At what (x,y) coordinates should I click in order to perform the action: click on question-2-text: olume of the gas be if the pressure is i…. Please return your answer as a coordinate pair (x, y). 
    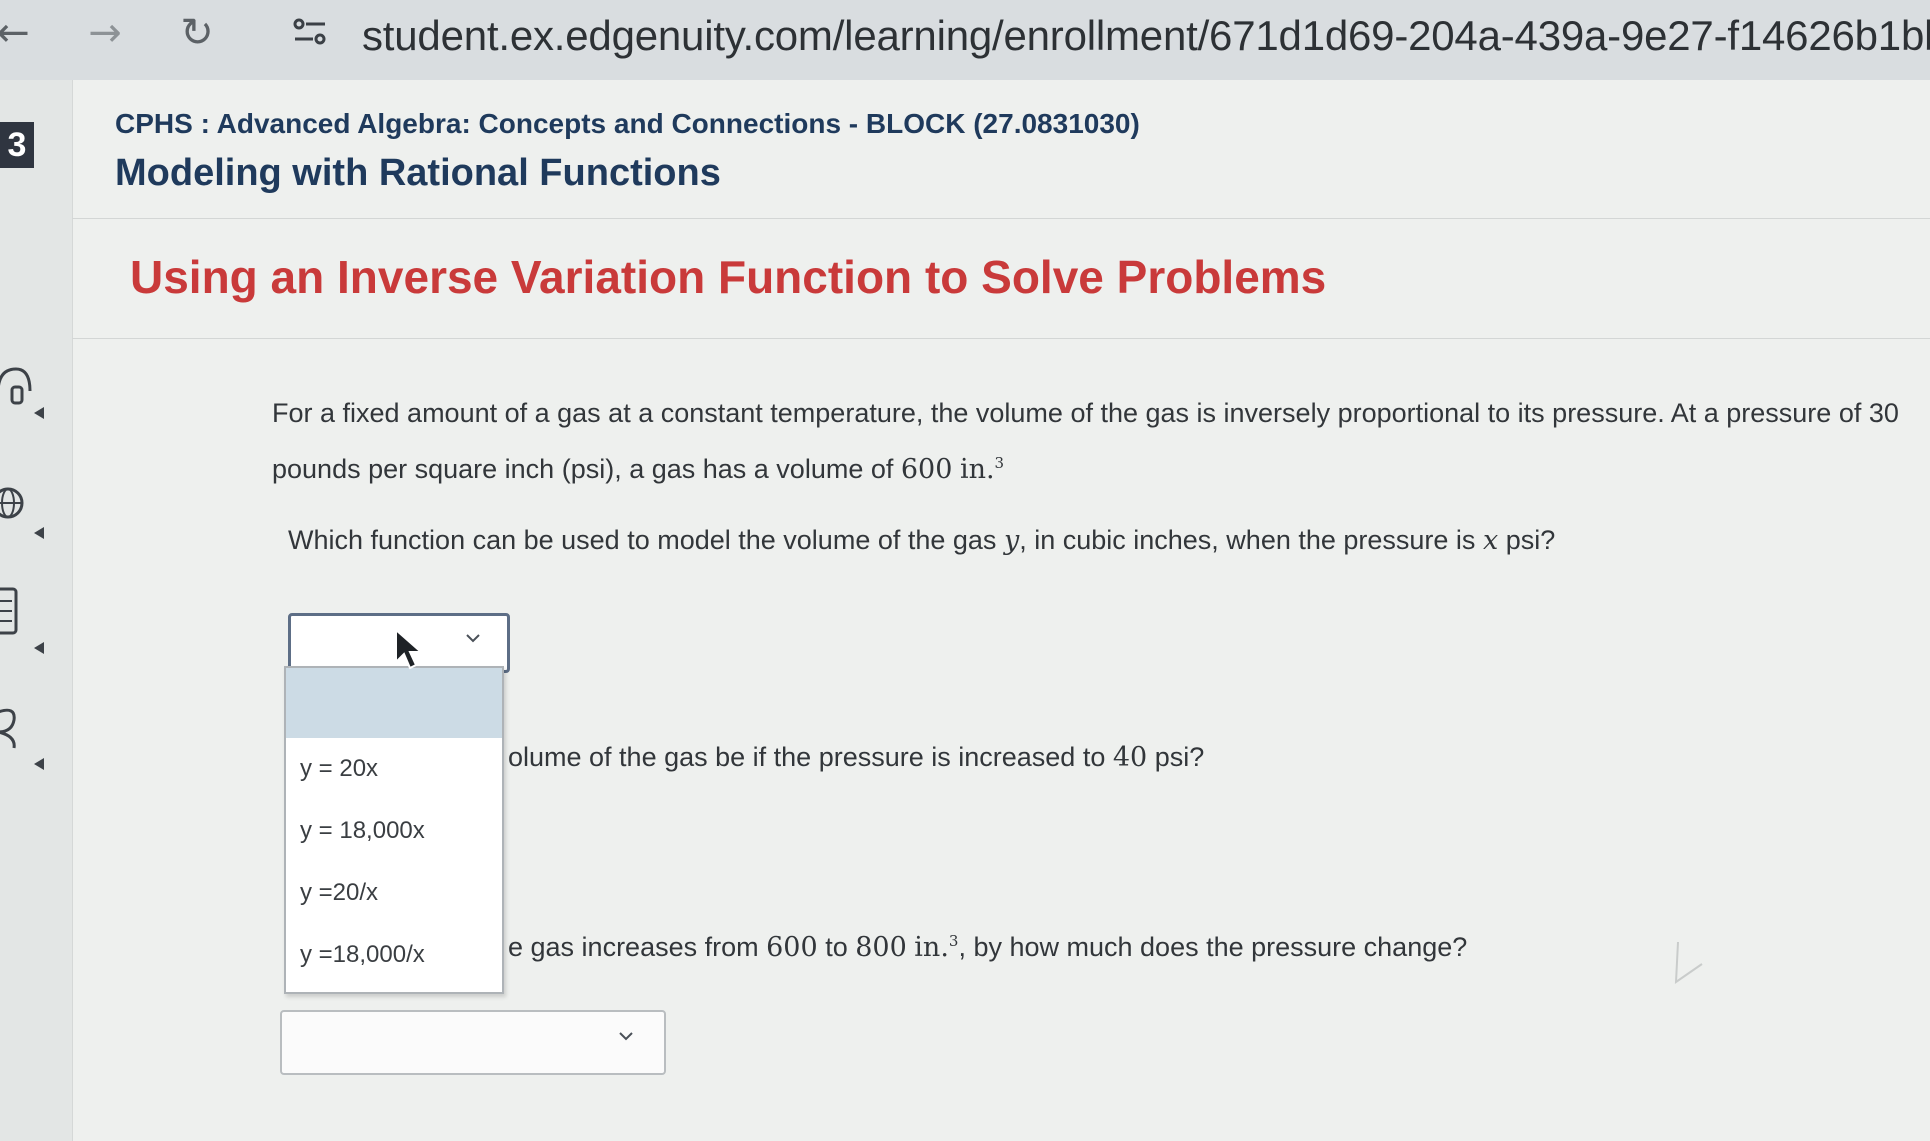
    Looking at the image, I should click on (807, 757).